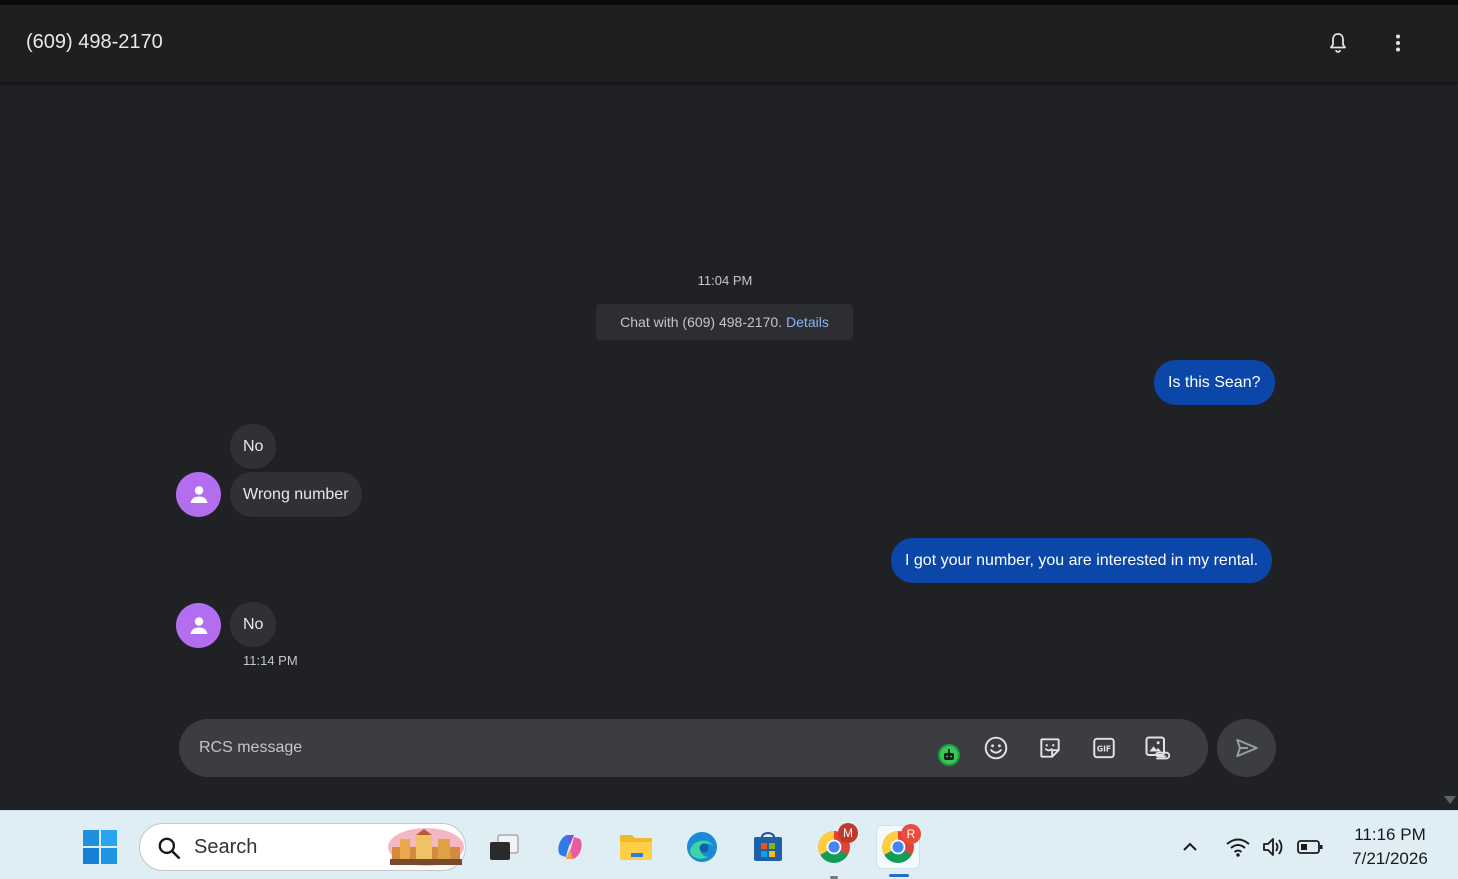  I want to click on show-hidden-icons-button, so click(1190, 847).